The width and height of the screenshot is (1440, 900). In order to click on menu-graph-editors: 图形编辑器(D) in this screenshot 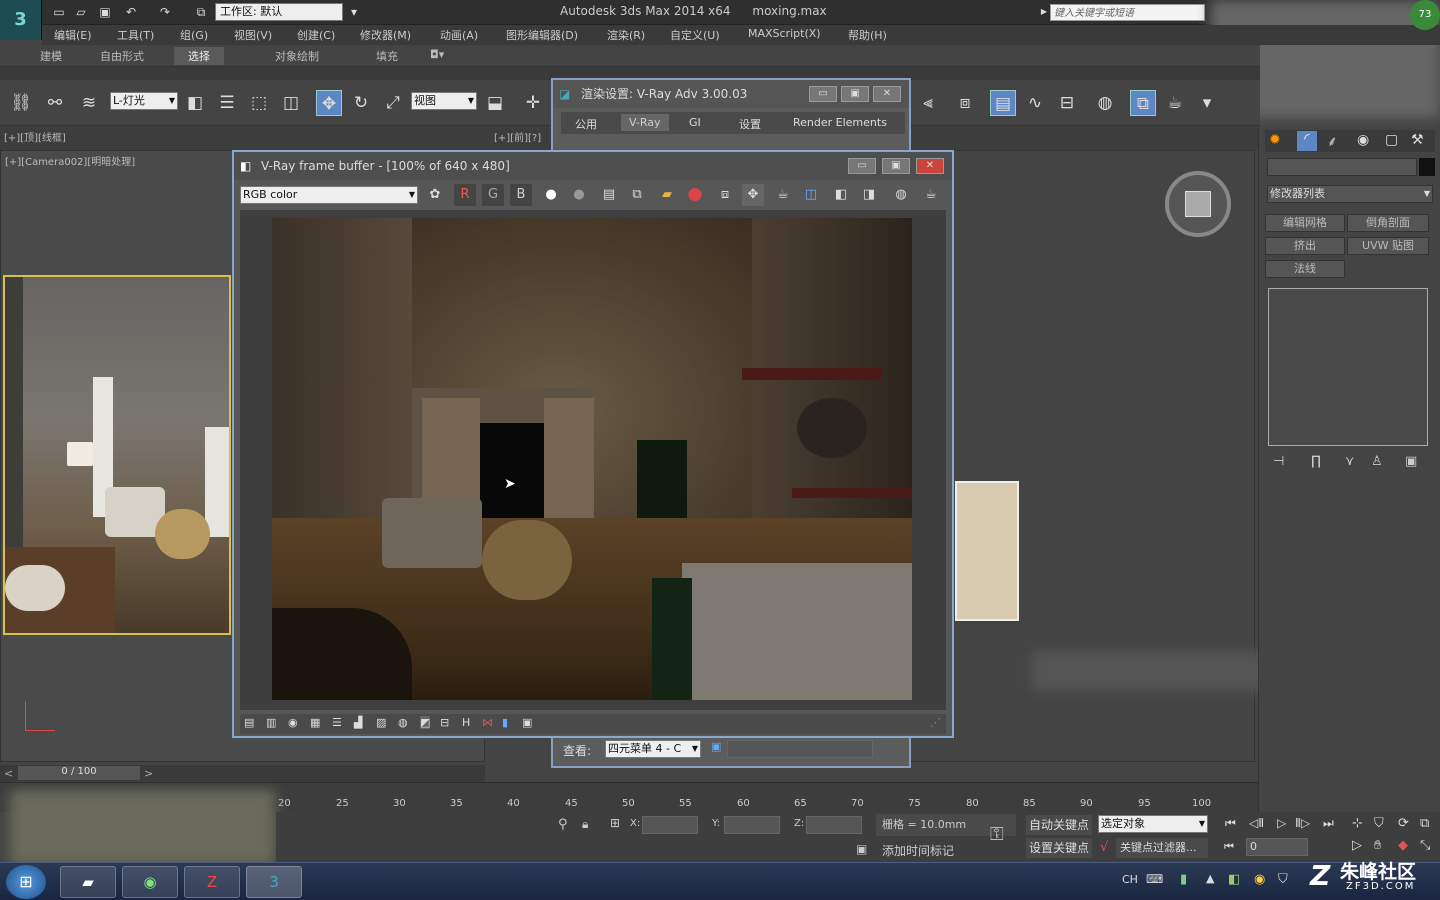, I will do `click(542, 35)`.